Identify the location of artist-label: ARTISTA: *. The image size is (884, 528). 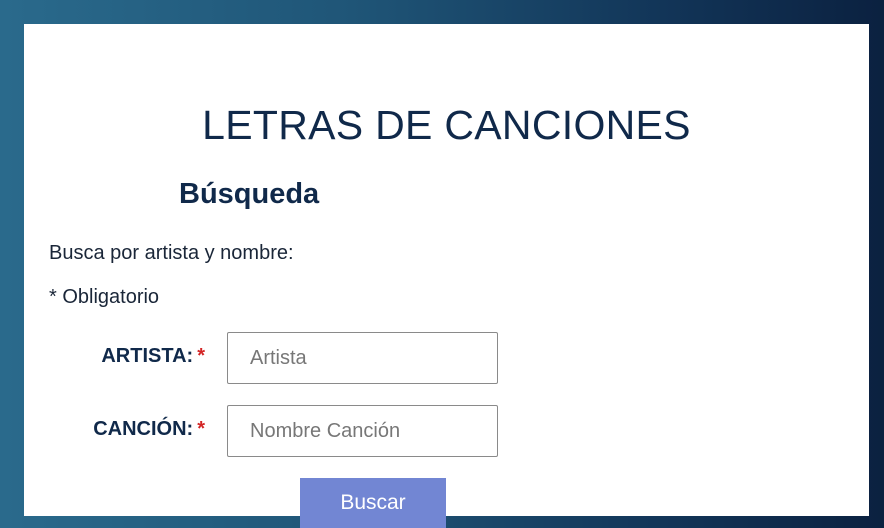
(153, 356).